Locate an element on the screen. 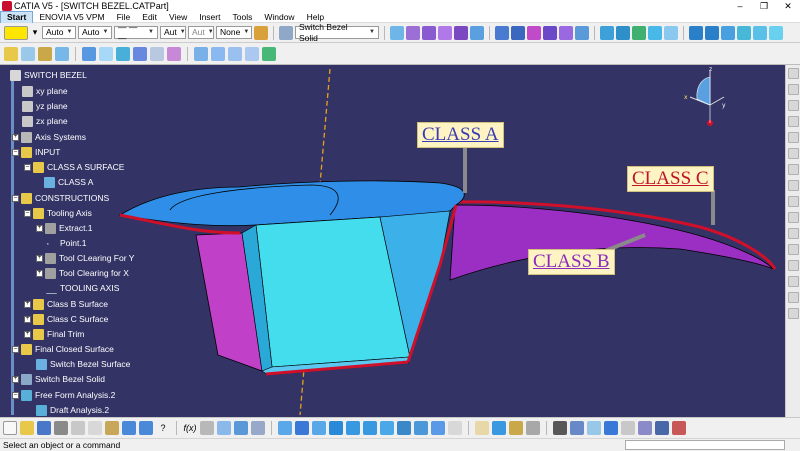 The height and width of the screenshot is (451, 800). apply-material-icon is located at coordinates (482, 428).